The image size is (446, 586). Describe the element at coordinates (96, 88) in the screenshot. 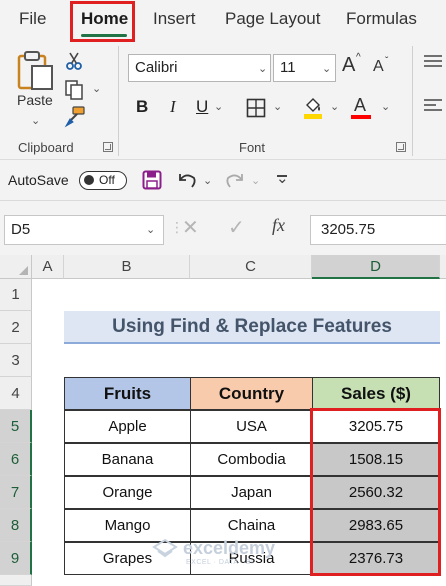

I see `copy-dropdown-icon: ⌄` at that location.